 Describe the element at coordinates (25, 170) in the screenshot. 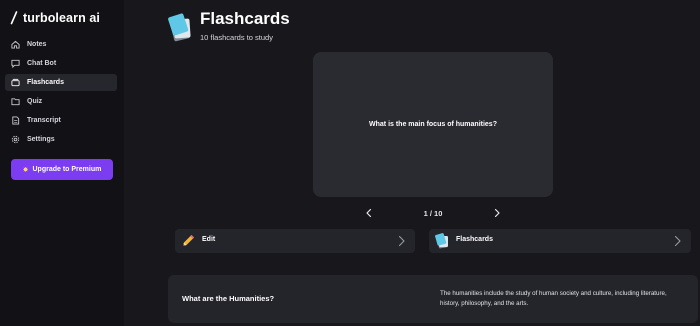

I see `sparkle-icon: ✸` at that location.